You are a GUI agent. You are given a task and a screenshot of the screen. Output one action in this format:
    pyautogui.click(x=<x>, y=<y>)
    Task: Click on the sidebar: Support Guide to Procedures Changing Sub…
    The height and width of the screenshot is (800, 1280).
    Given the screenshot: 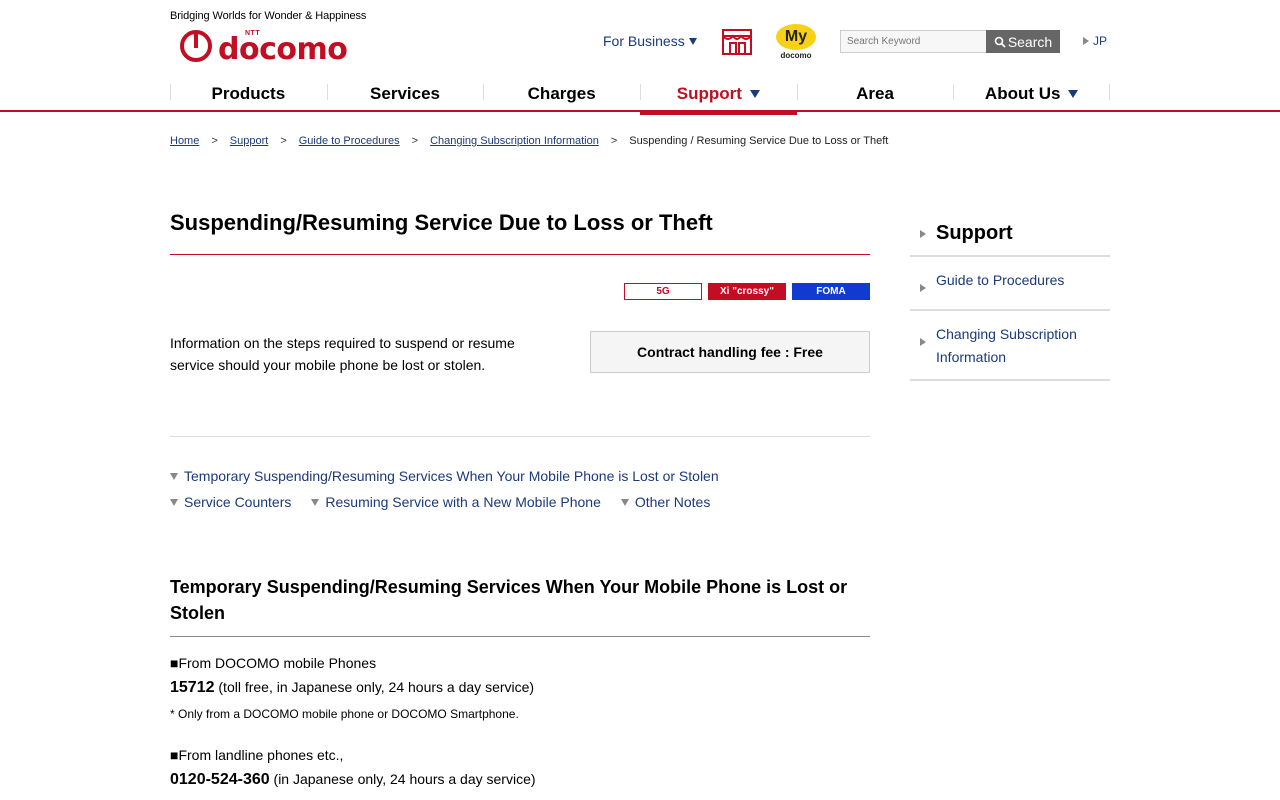 What is the action you would take?
    pyautogui.click(x=1010, y=295)
    